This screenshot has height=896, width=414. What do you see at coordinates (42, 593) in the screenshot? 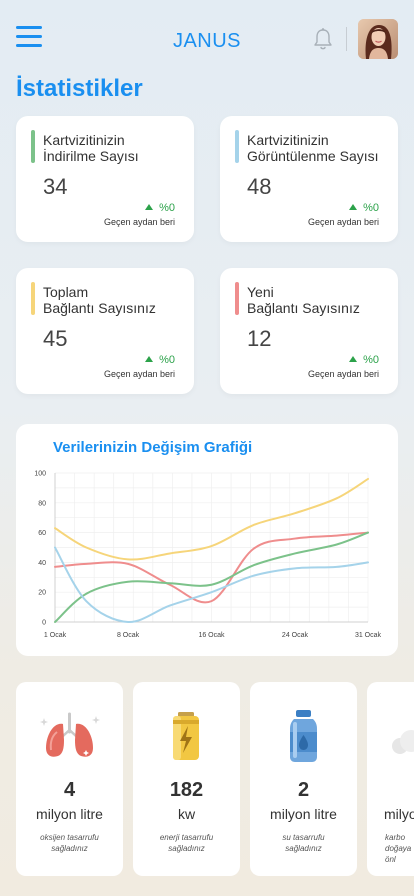
I see `y-tick-label: 20` at bounding box center [42, 593].